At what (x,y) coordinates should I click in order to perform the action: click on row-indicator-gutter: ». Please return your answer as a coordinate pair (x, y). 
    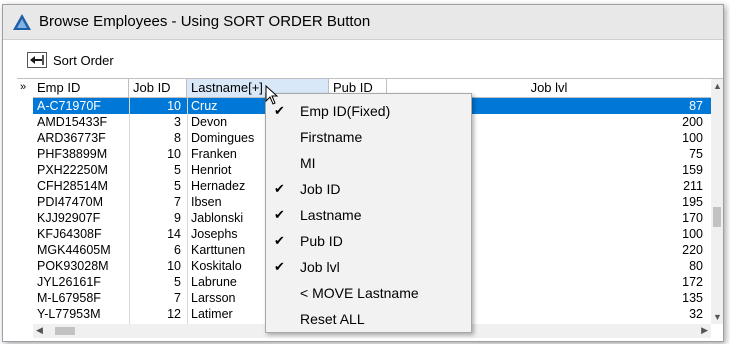
    Looking at the image, I should click on (25, 201).